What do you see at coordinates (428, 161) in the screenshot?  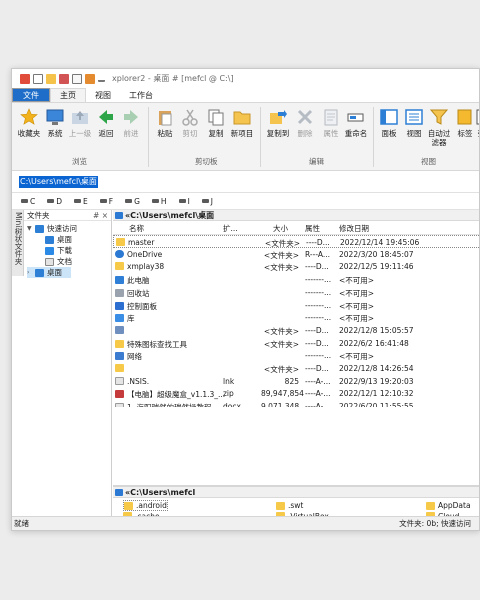 I see `group-label-view: 视图` at bounding box center [428, 161].